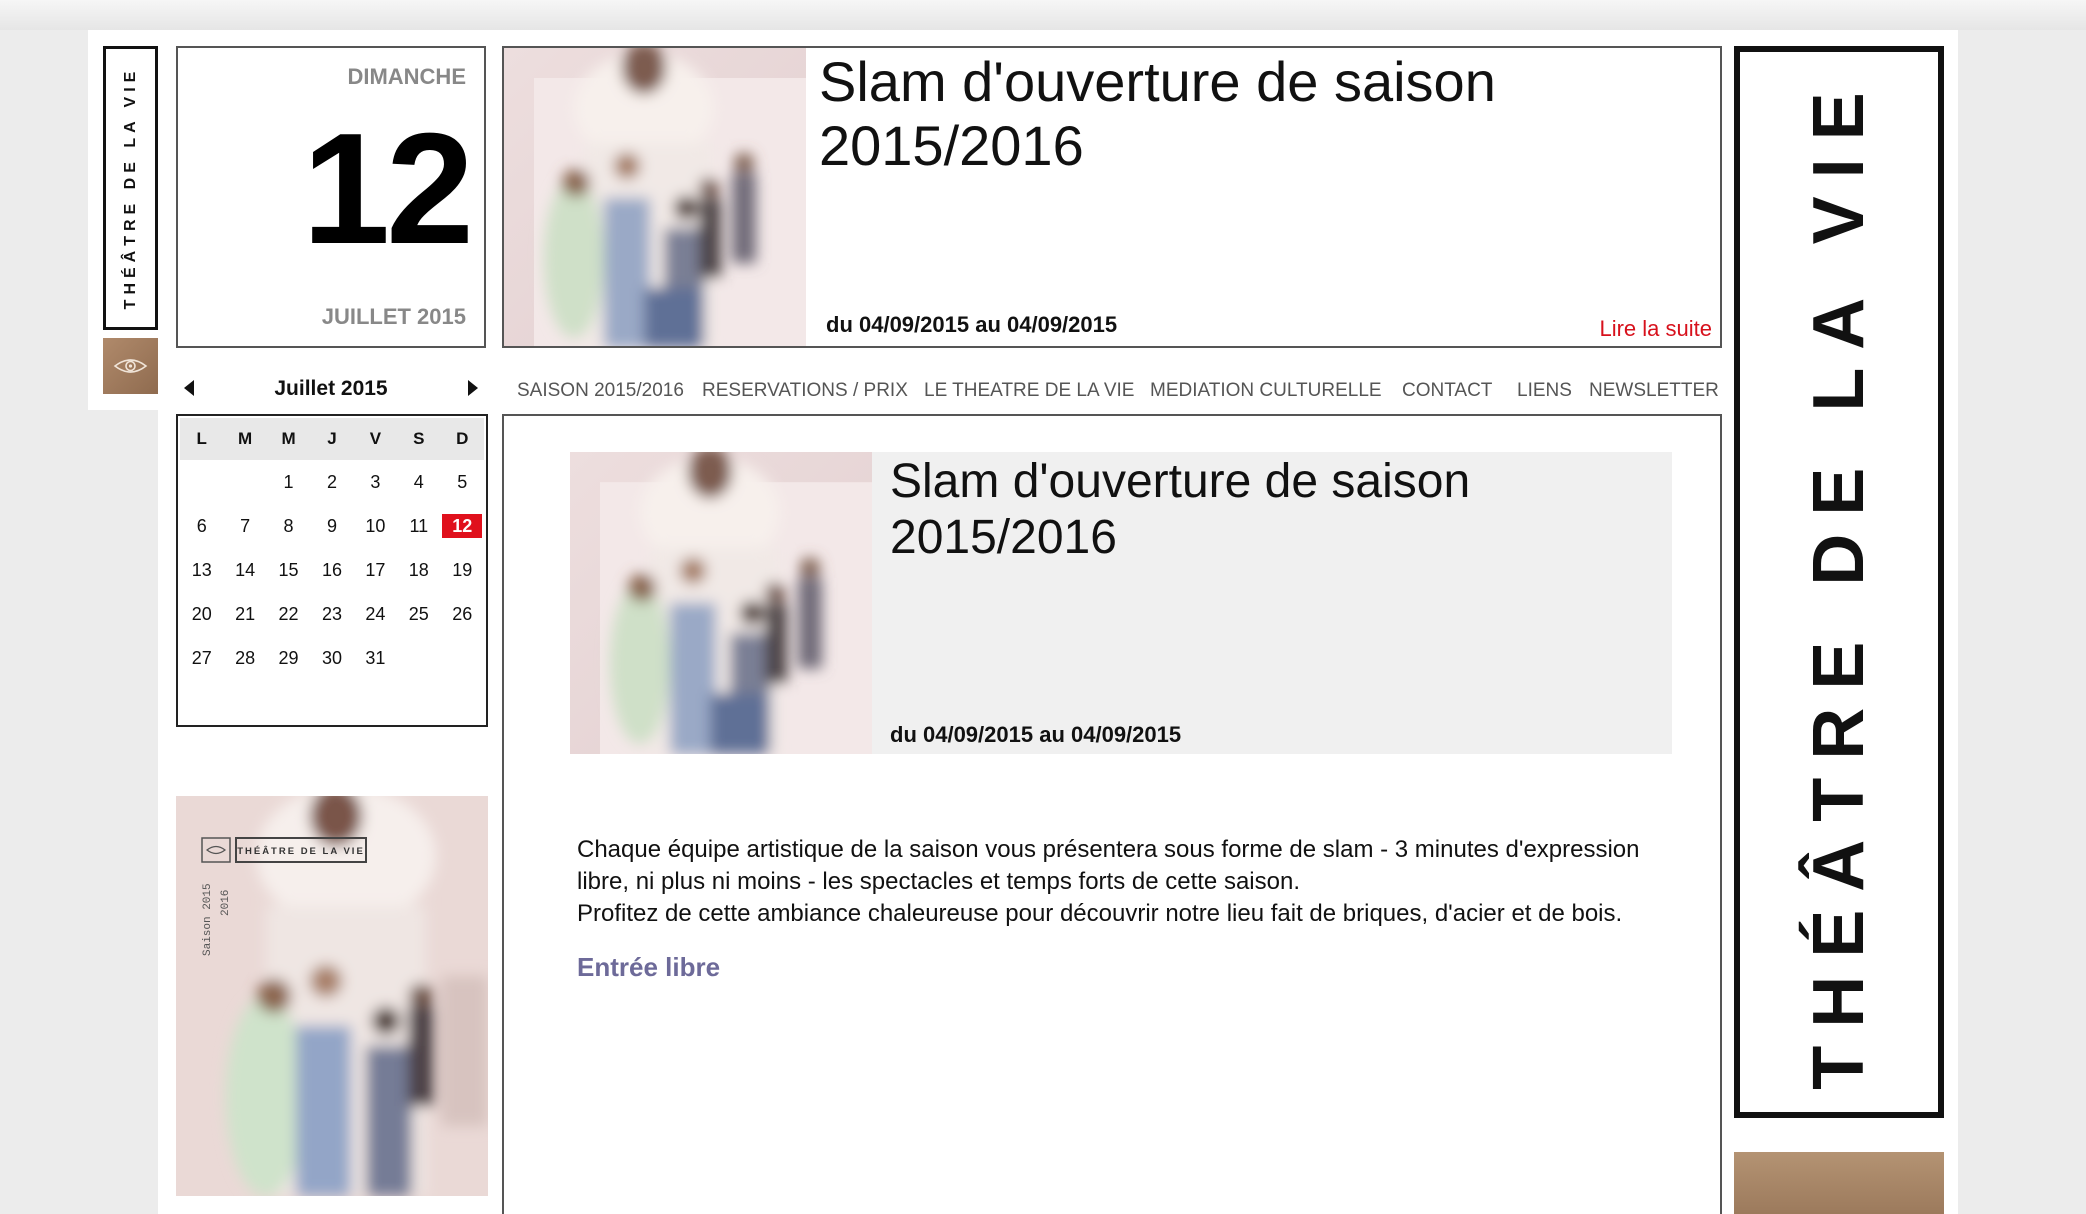 Image resolution: width=2086 pixels, height=1214 pixels. Describe the element at coordinates (288, 570) in the screenshot. I see `calendar-day: 15` at that location.